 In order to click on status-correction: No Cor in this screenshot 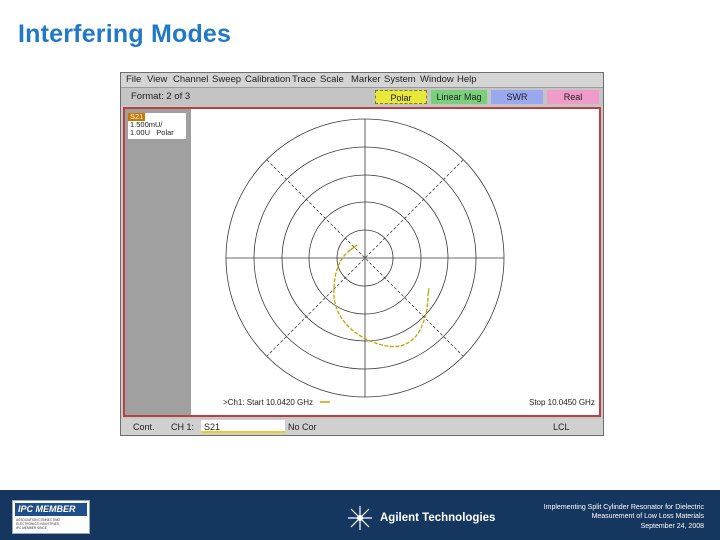, I will do `click(302, 427)`.